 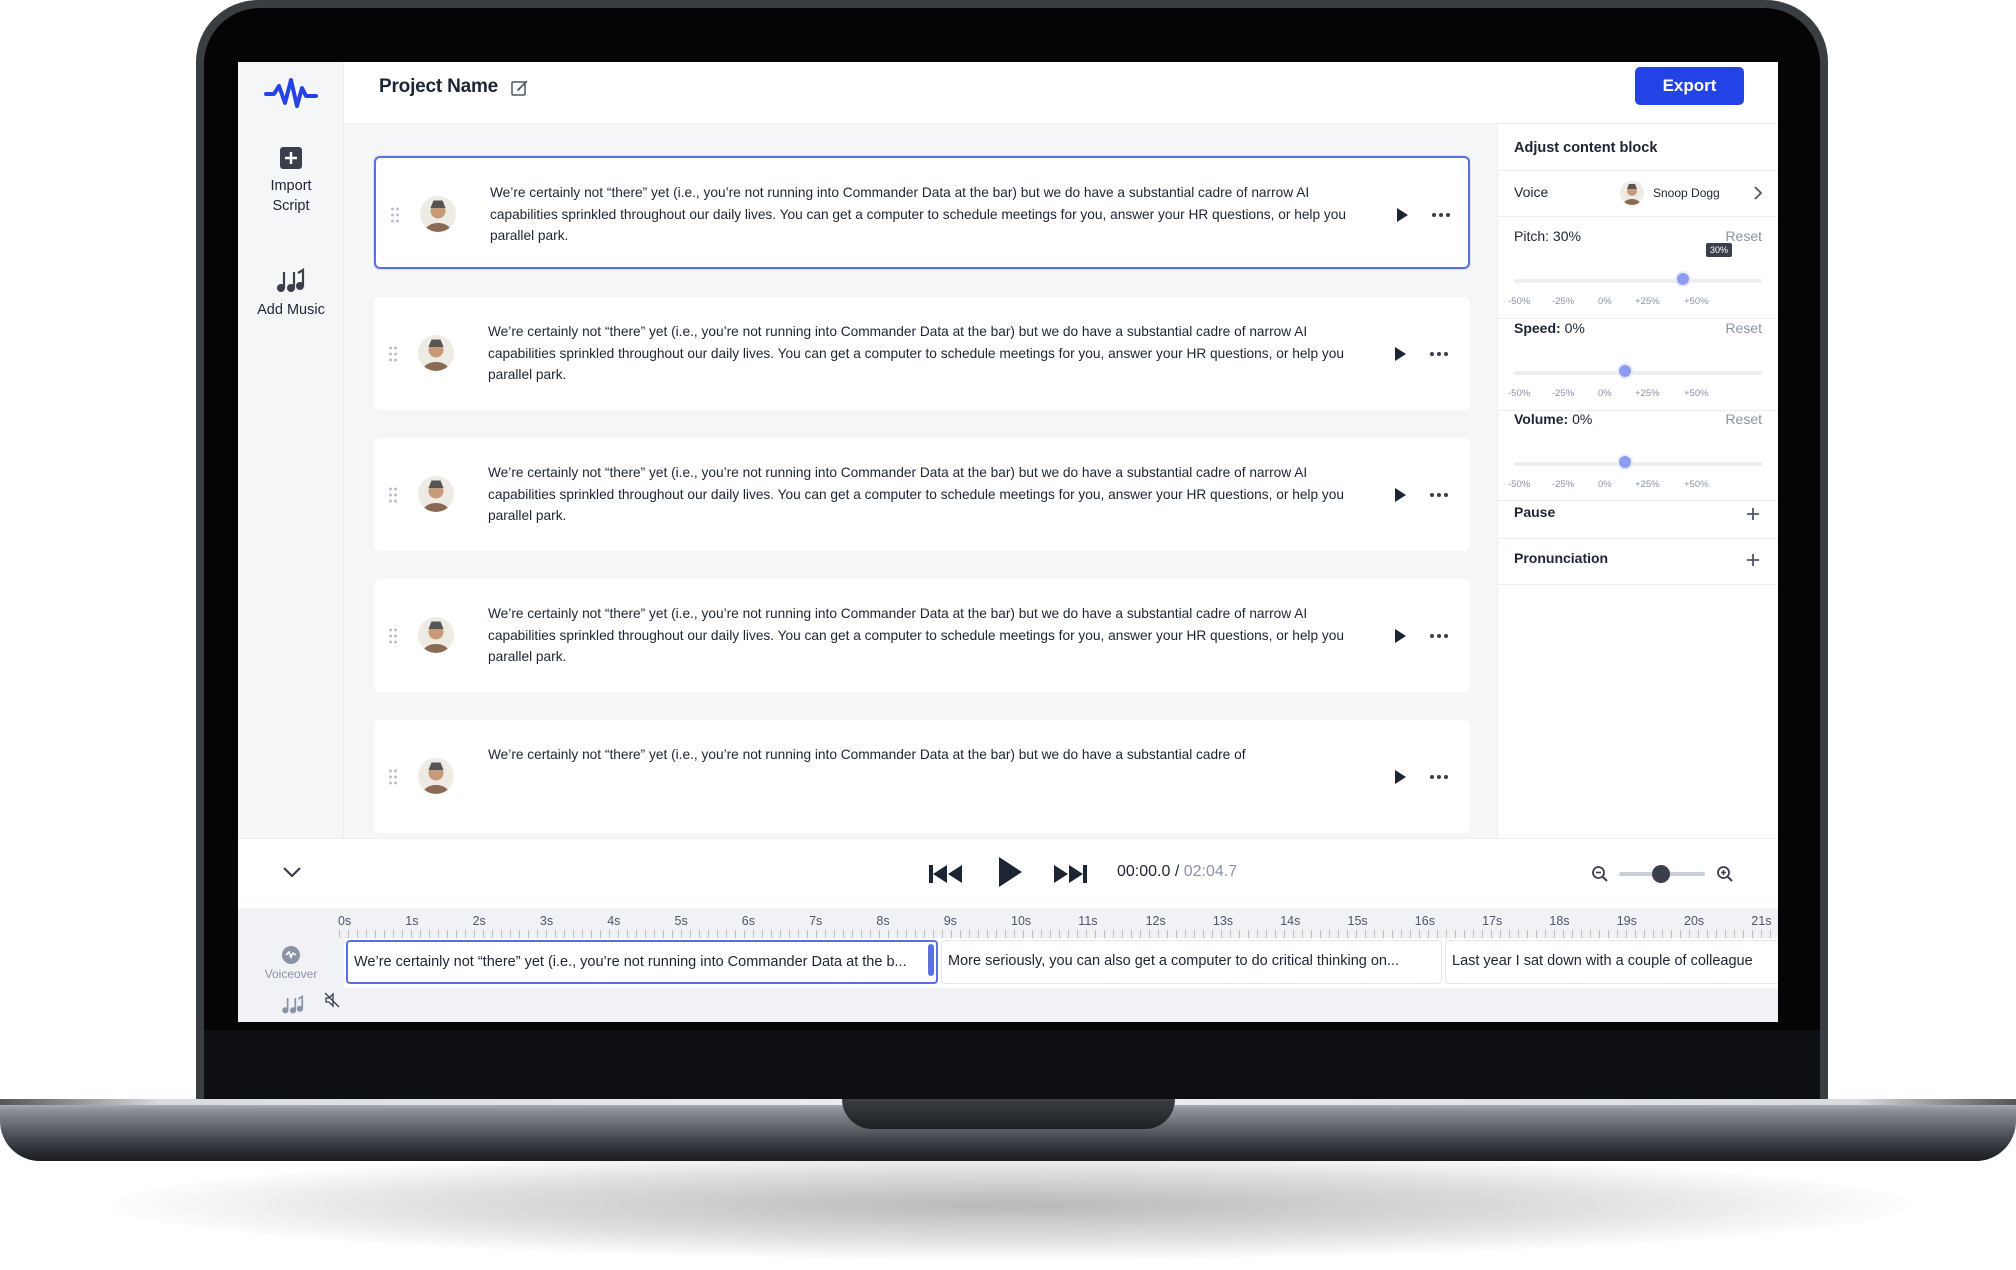 I want to click on left-sidebar: Import Script Add Music, so click(x=291, y=481).